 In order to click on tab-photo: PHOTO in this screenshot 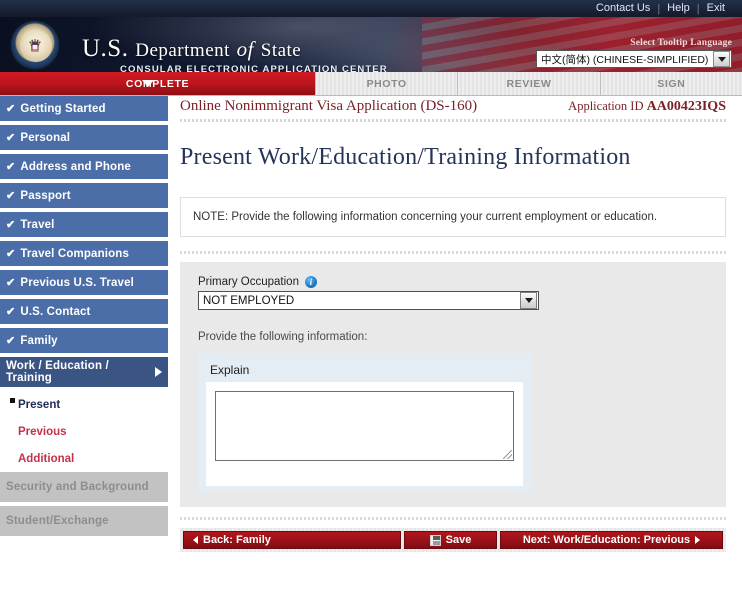, I will do `click(386, 83)`.